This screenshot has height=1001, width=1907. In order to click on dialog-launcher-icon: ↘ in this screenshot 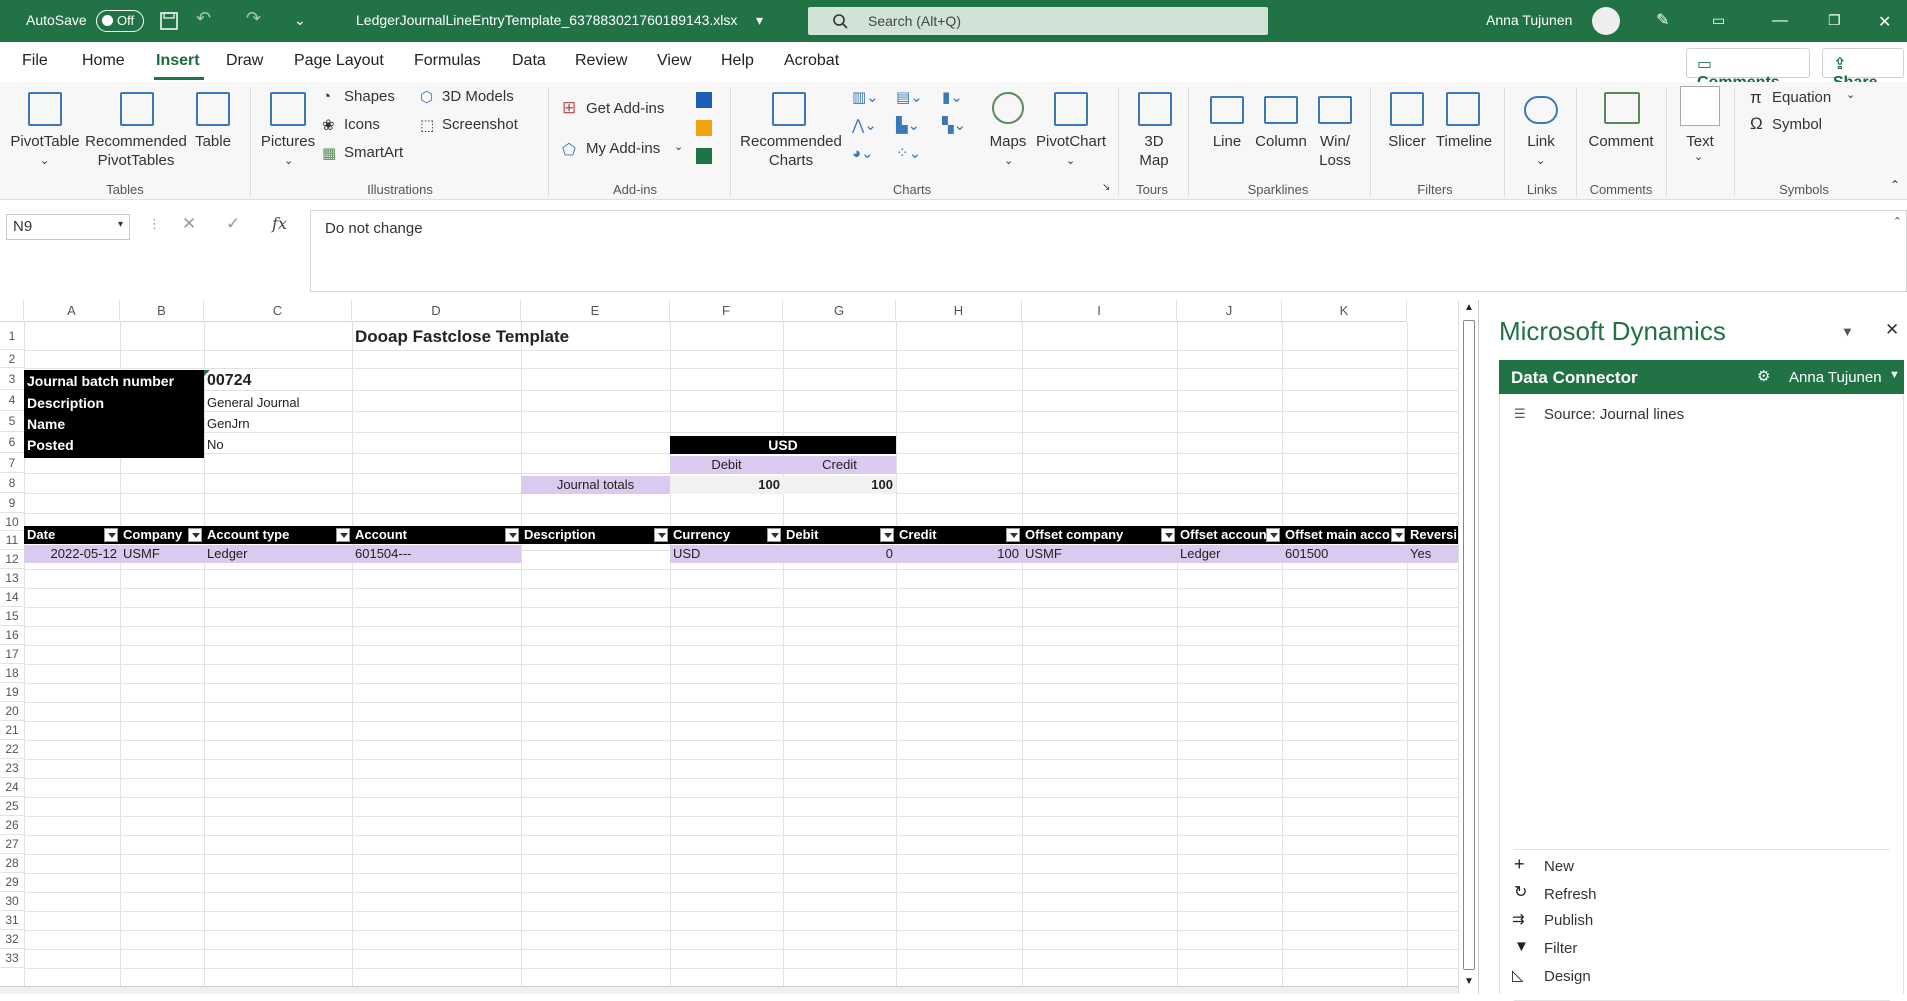, I will do `click(1106, 187)`.